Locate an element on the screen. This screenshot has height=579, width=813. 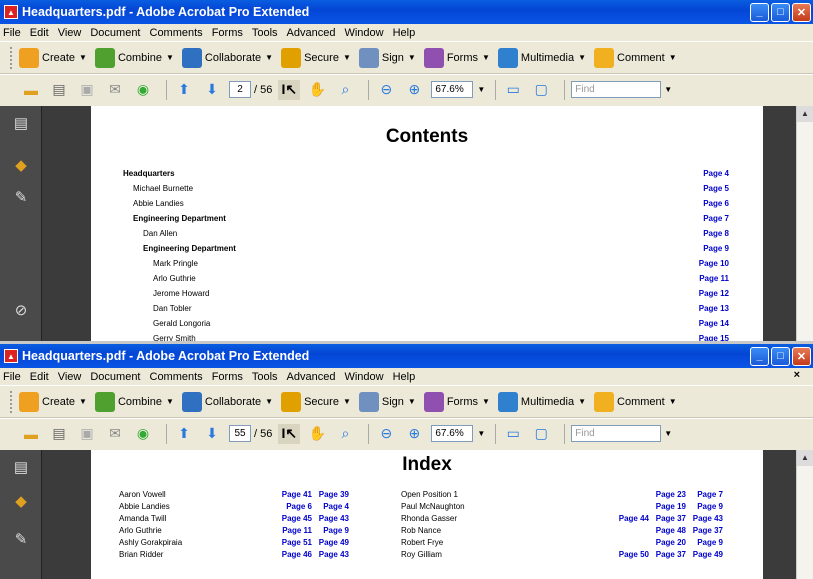
fit-page-icon: ▢ is located at coordinates (541, 90).